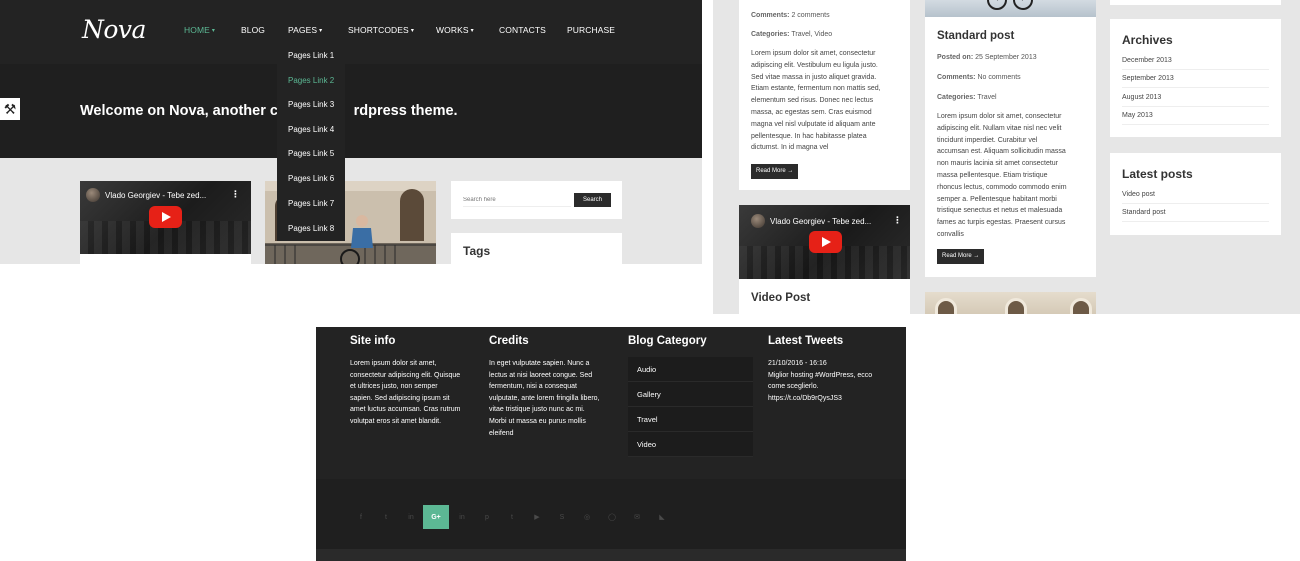 The width and height of the screenshot is (1300, 561). What do you see at coordinates (114, 29) in the screenshot?
I see `site-logo: Nova` at bounding box center [114, 29].